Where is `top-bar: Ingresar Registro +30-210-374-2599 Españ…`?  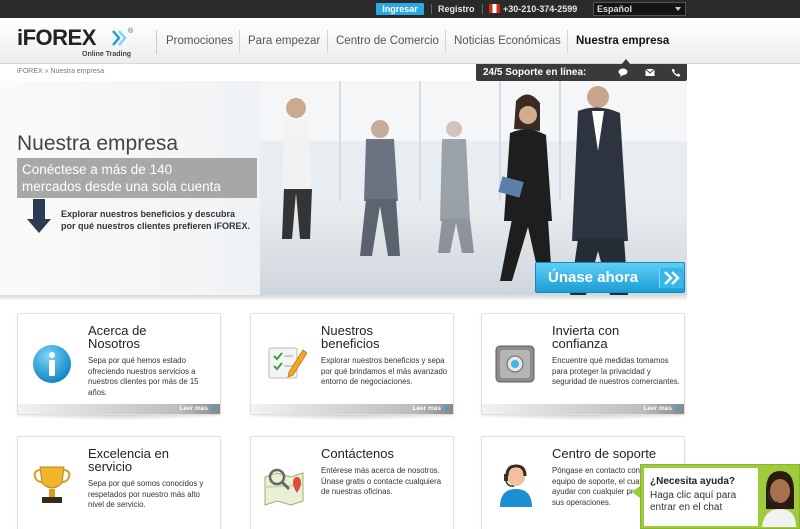 top-bar: Ingresar Registro +30-210-374-2599 Españ… is located at coordinates (400, 9).